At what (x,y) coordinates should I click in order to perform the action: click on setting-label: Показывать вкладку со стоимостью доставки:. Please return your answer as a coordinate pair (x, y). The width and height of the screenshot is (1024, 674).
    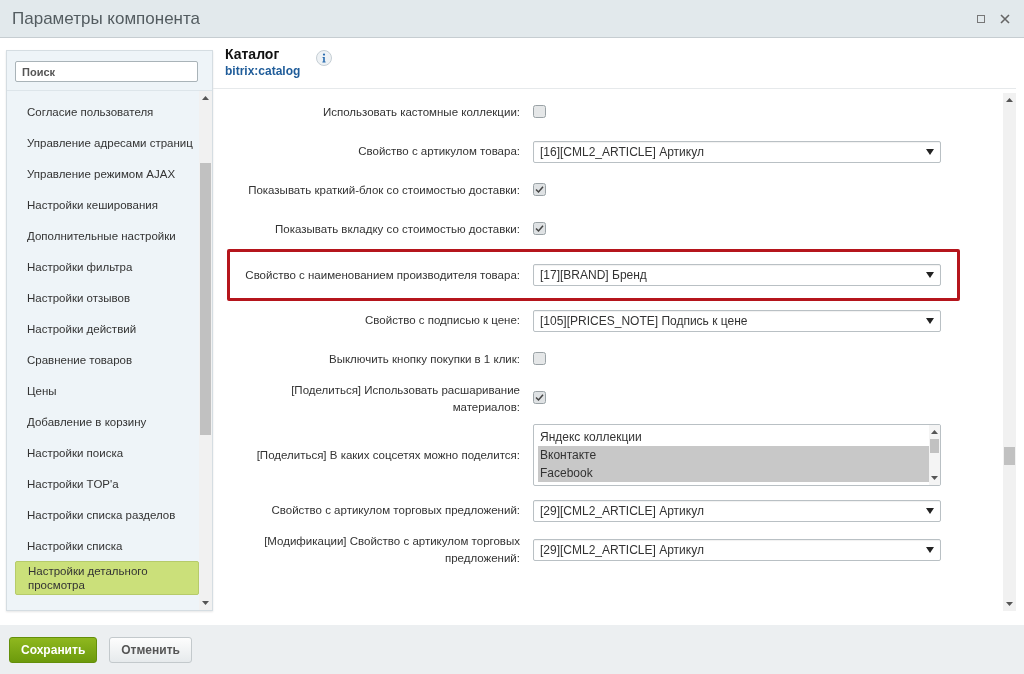
    Looking at the image, I should click on (397, 229).